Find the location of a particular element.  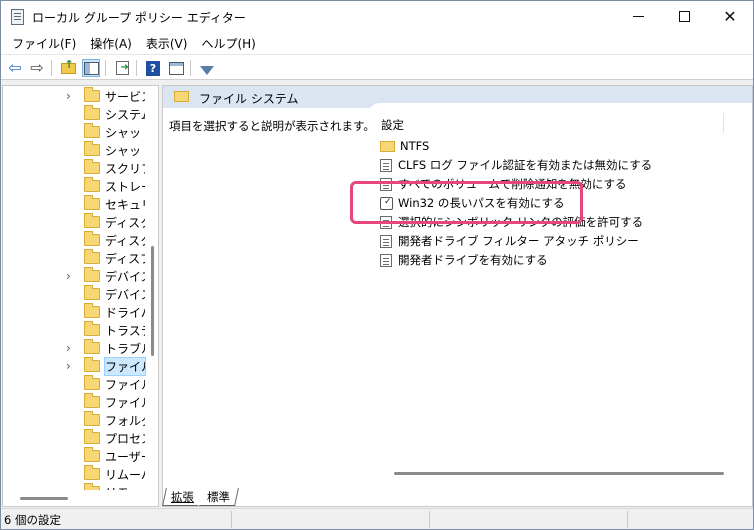

export-list-icon is located at coordinates (122, 68).